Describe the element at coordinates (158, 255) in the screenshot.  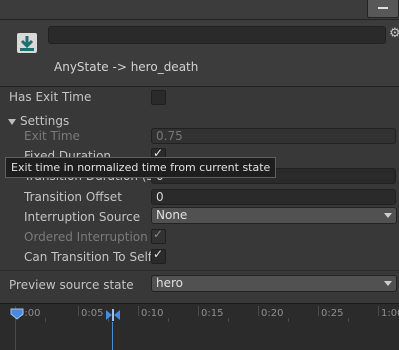
I see `can-transition-to-self-checkbox` at that location.